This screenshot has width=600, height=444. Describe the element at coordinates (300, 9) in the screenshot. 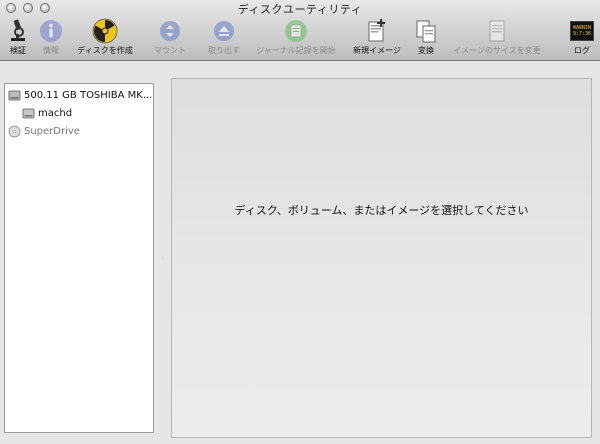

I see `window-title: ディスクユーティリティ` at that location.